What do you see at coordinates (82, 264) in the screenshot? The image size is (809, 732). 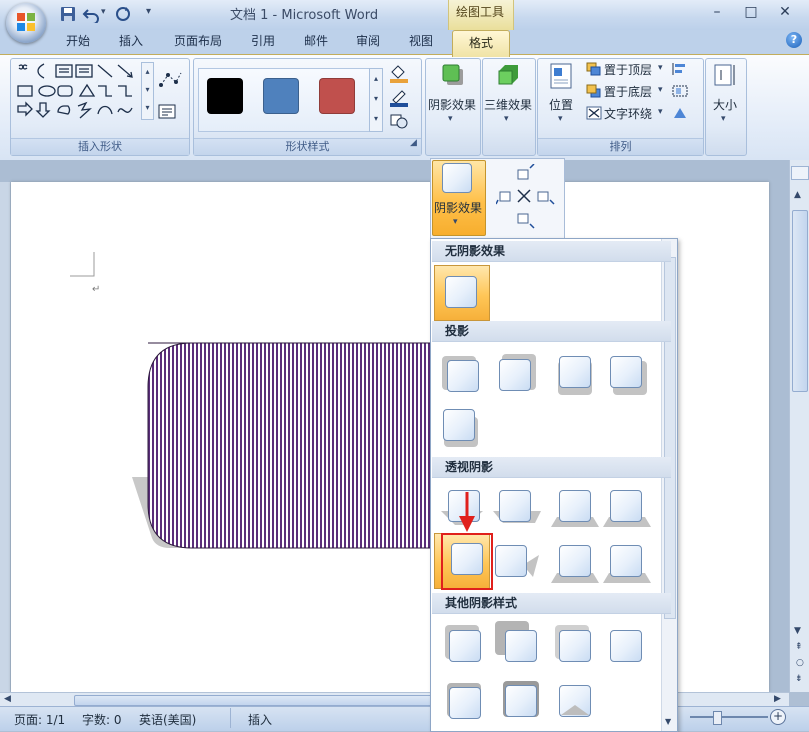 I see `margin-corner-mark` at bounding box center [82, 264].